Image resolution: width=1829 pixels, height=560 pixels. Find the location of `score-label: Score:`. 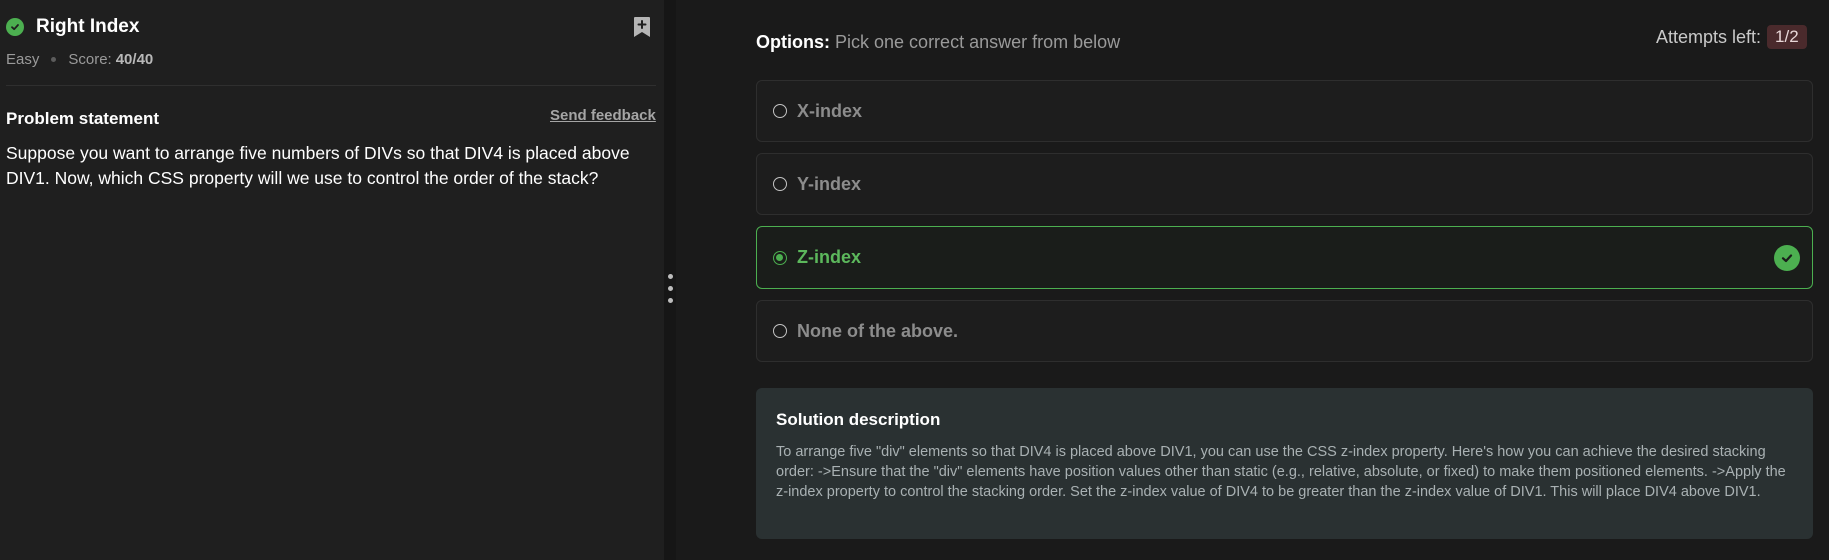

score-label: Score: is located at coordinates (90, 59).